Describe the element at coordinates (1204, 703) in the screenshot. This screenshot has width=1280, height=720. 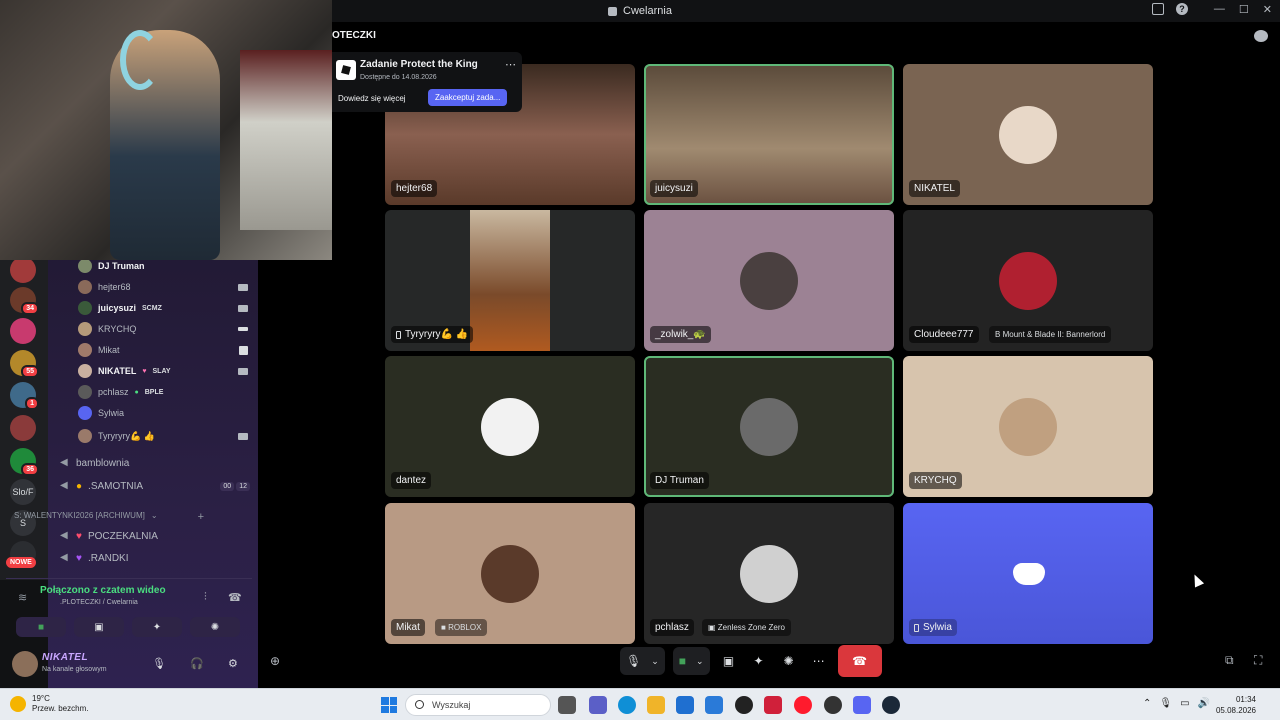
I see `volume-icon: 🔊` at that location.